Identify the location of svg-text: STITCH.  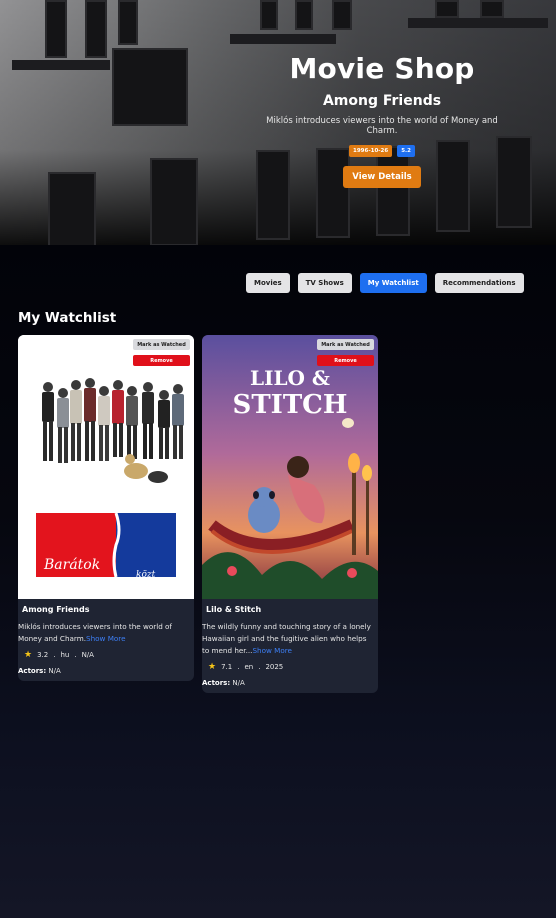
(290, 405).